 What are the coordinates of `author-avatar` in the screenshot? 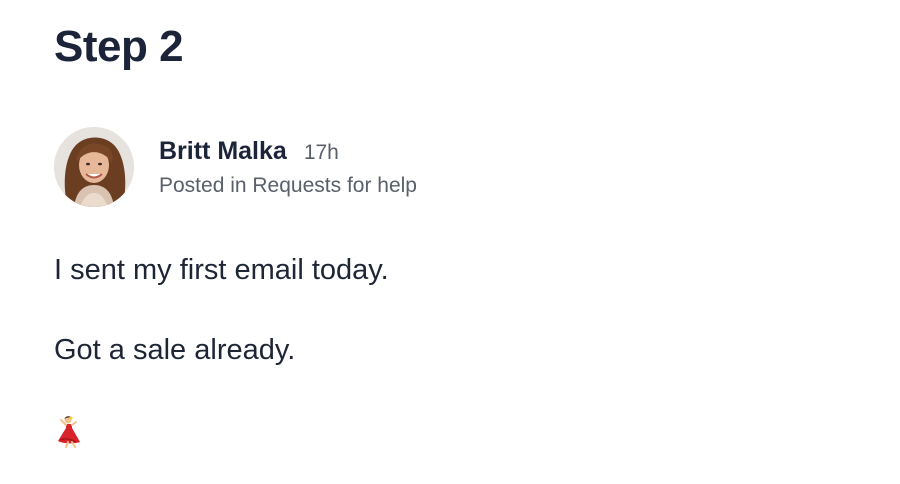 It's located at (94, 167).